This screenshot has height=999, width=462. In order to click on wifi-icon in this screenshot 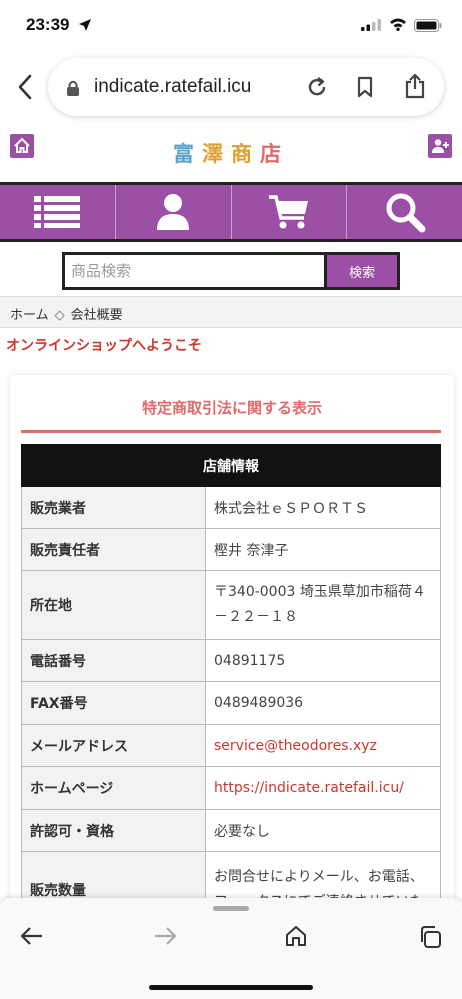, I will do `click(398, 24)`.